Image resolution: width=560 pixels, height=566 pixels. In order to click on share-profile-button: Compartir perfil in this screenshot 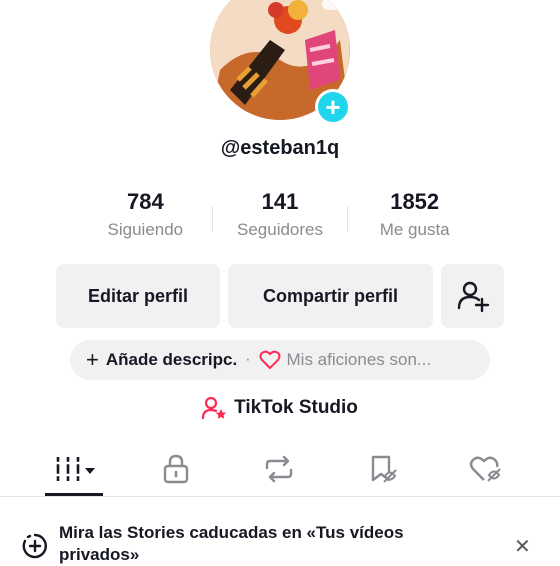, I will do `click(330, 296)`.